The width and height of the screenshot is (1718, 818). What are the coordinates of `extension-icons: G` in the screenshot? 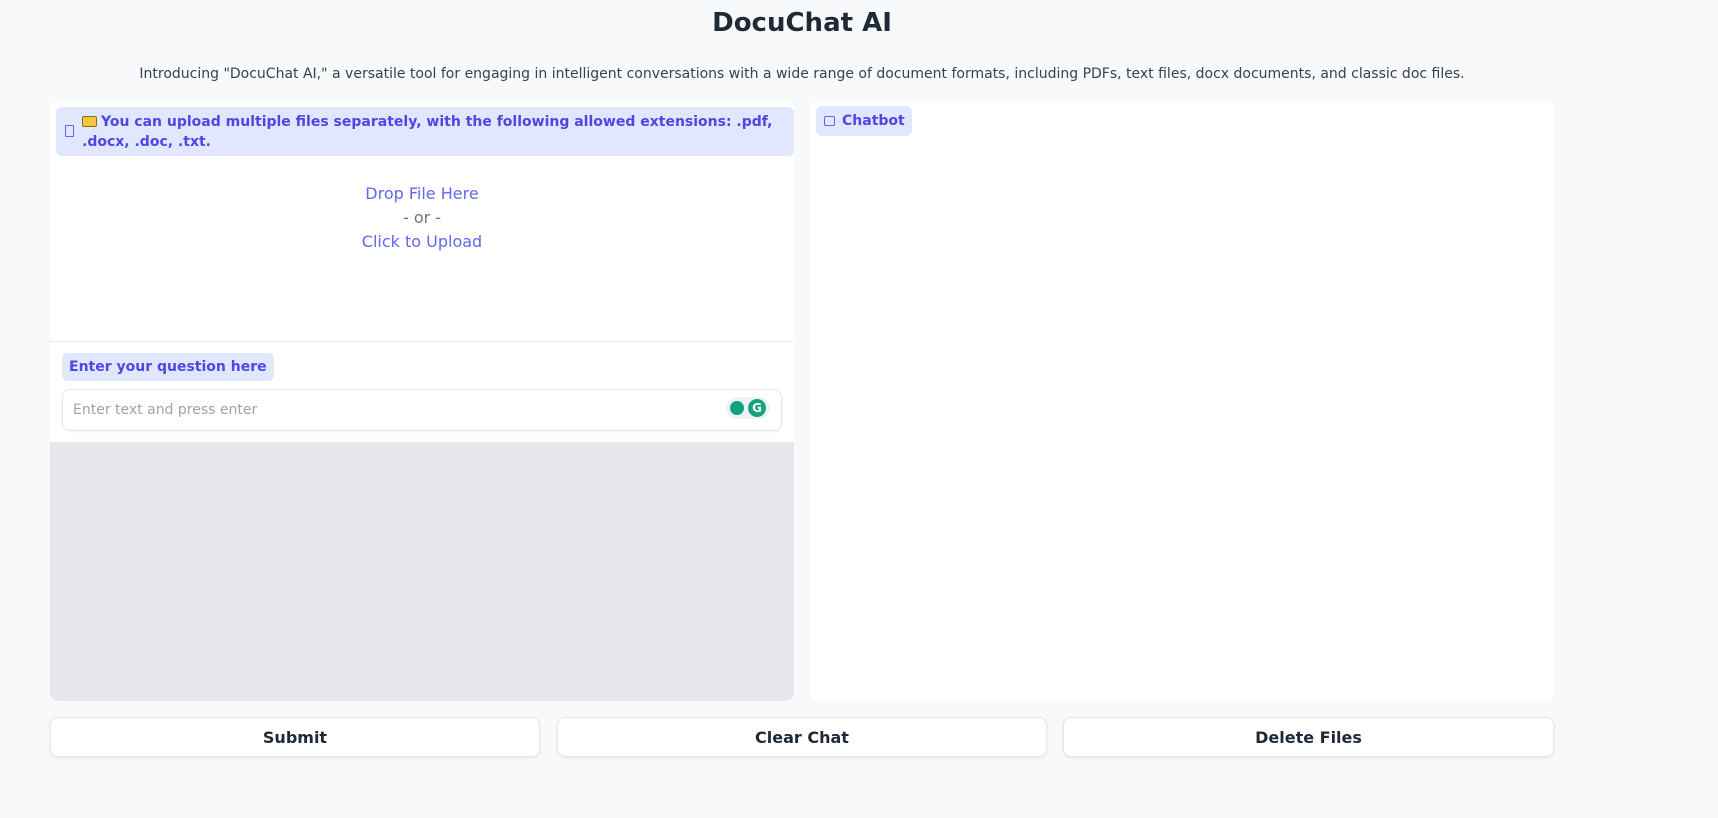 It's located at (748, 408).